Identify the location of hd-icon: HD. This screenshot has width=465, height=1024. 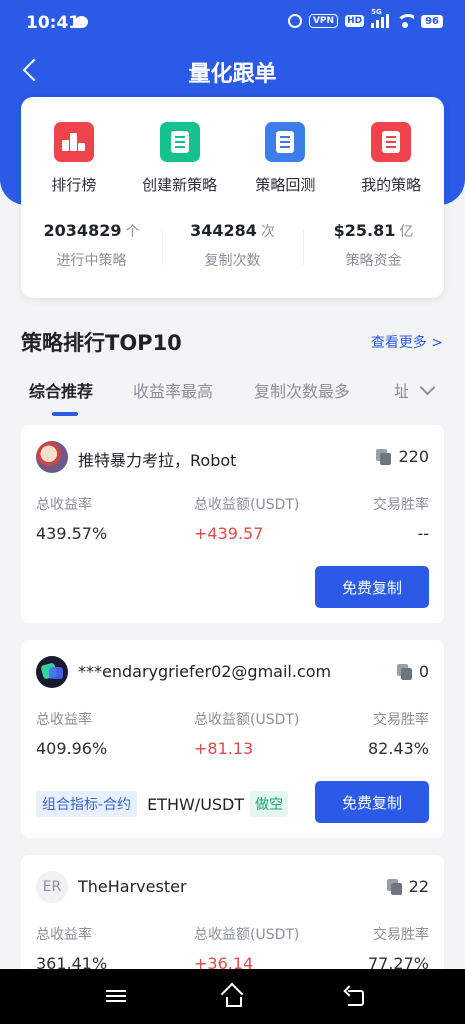
(355, 21).